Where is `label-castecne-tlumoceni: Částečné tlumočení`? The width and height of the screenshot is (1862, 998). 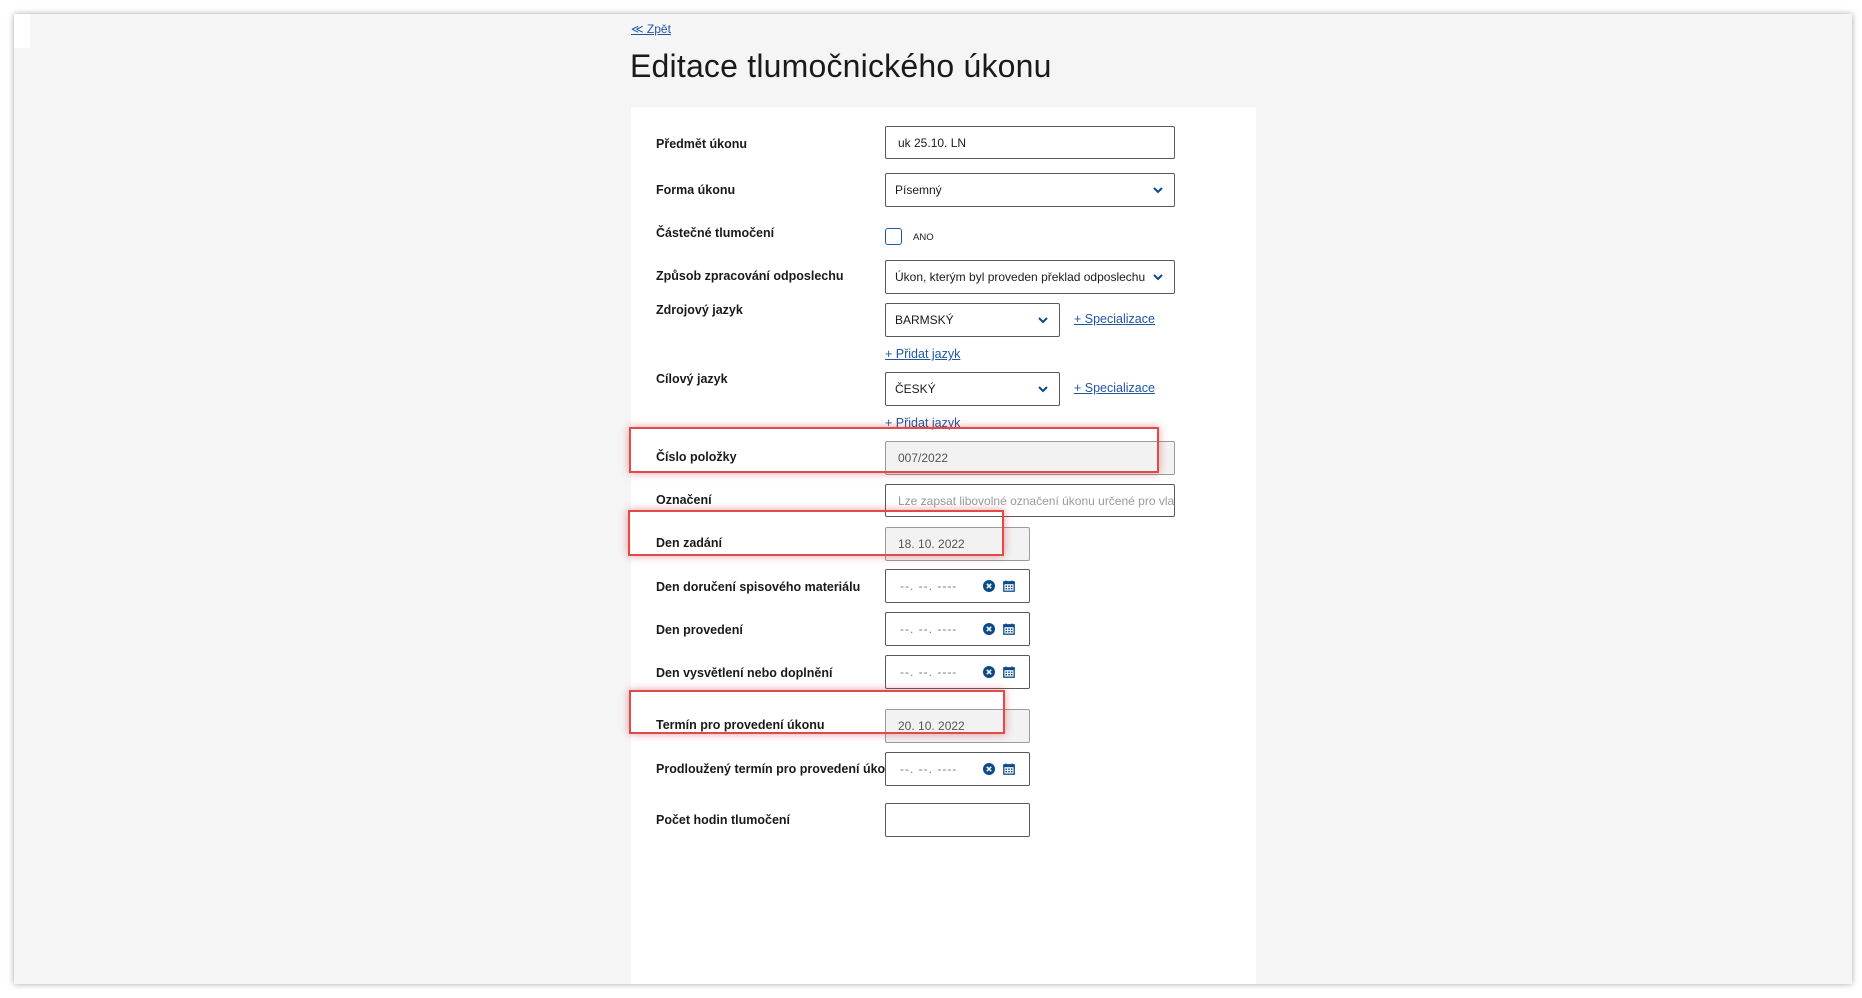 label-castecne-tlumoceni: Částečné tlumočení is located at coordinates (715, 233).